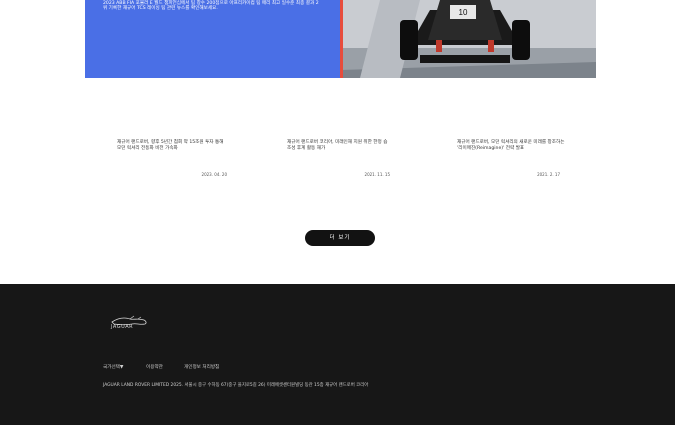 This screenshot has width=675, height=425. What do you see at coordinates (463, 12) in the screenshot?
I see `svg-text: 10` at bounding box center [463, 12].